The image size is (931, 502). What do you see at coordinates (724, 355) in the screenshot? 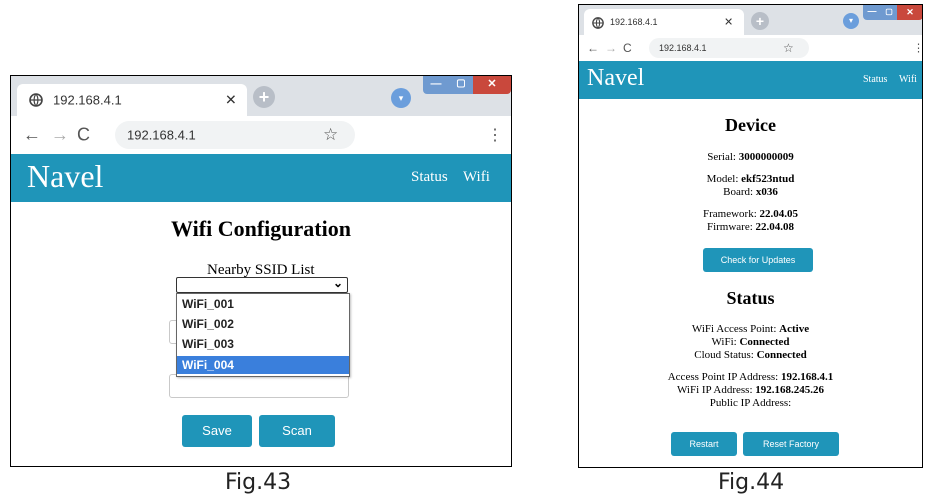
I see `cloud-status-label: Cloud Status:` at bounding box center [724, 355].